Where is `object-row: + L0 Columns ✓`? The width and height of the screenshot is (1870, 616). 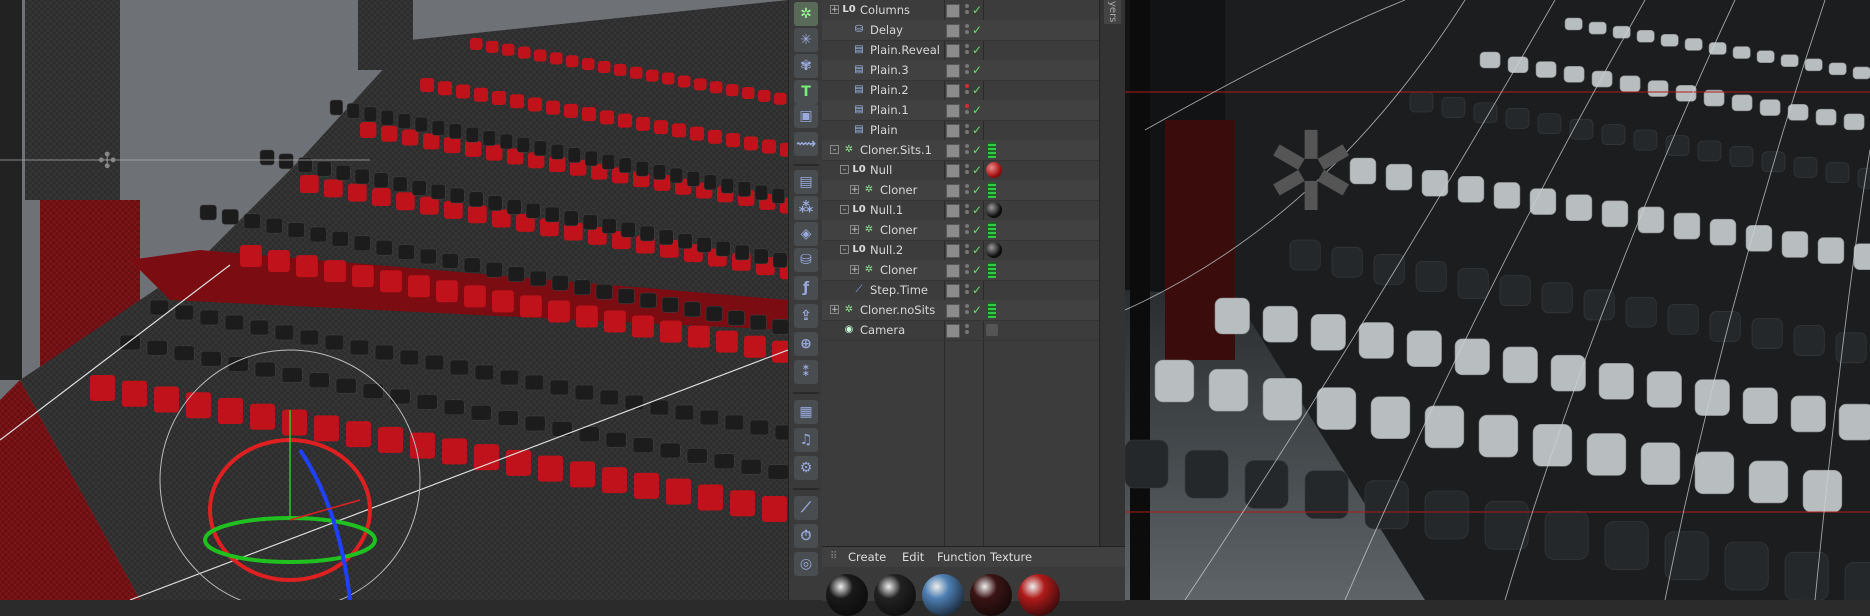
object-row: + L0 Columns ✓ is located at coordinates (960, 10).